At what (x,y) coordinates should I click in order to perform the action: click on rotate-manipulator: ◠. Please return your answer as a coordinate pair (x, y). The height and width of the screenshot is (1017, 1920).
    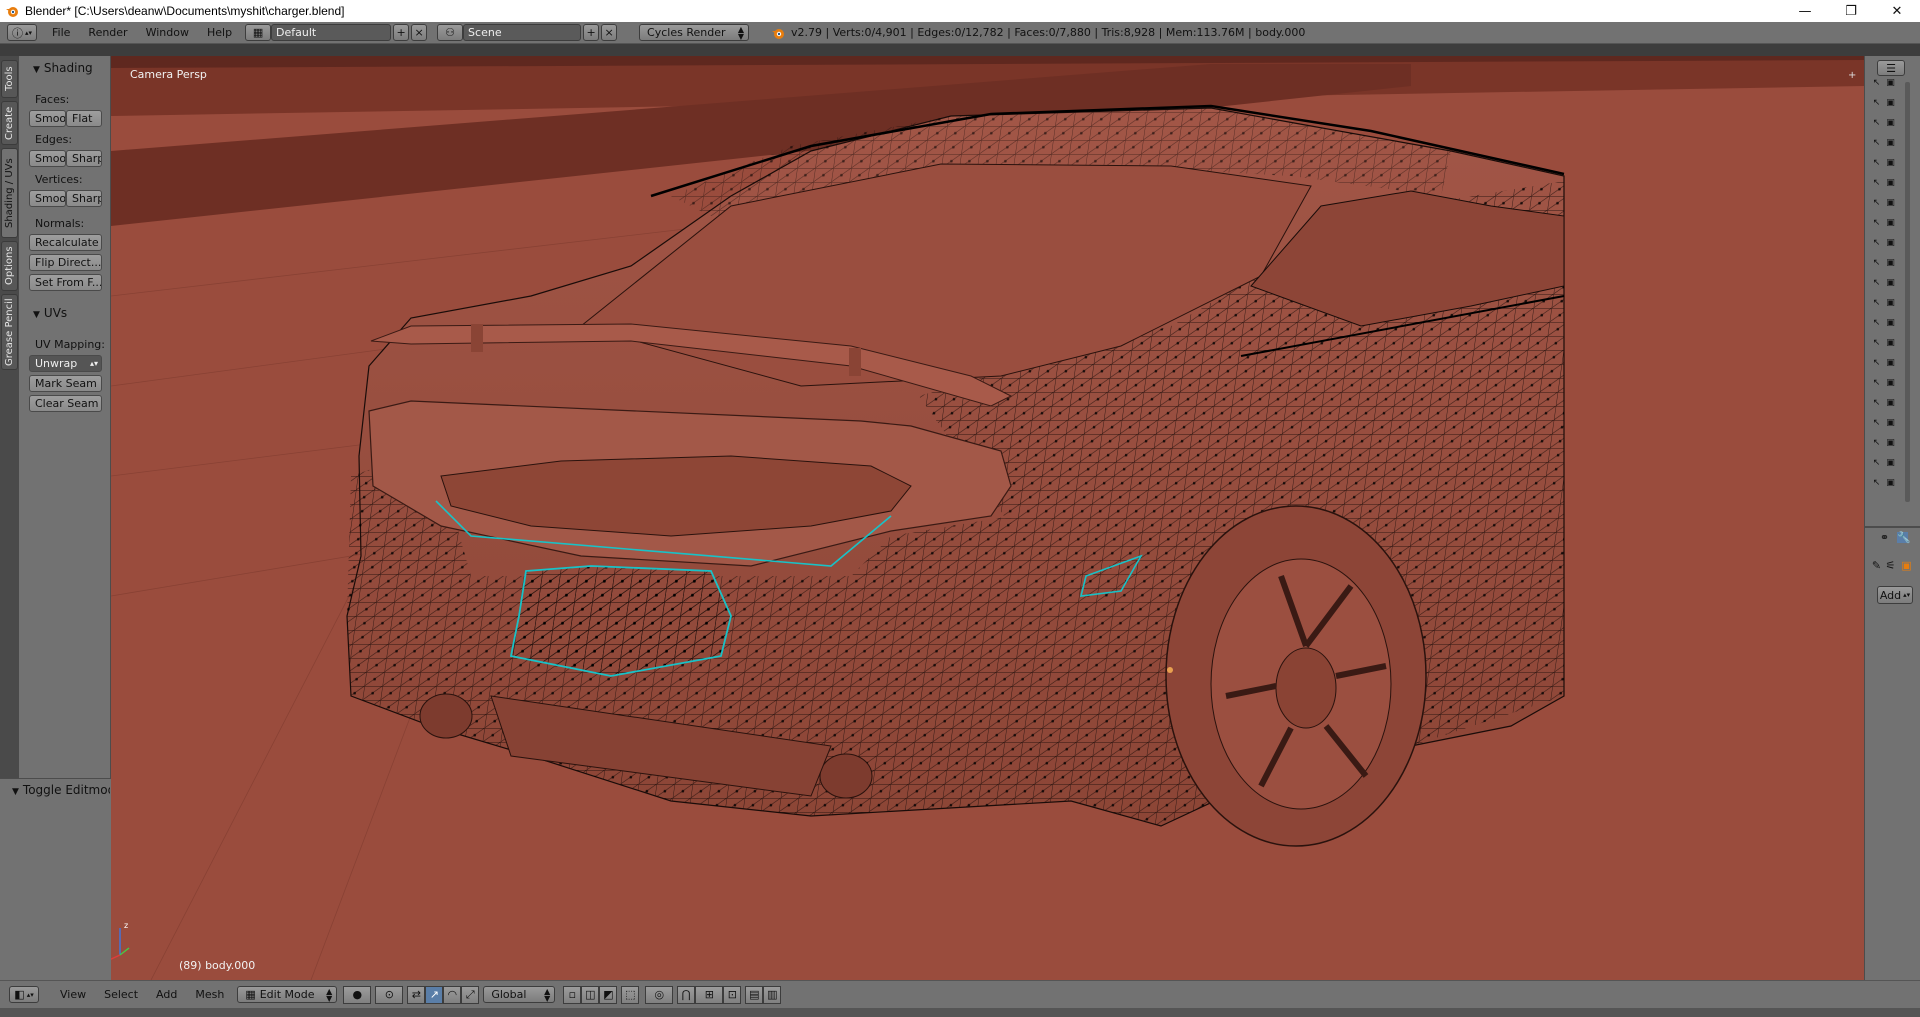
    Looking at the image, I should click on (452, 994).